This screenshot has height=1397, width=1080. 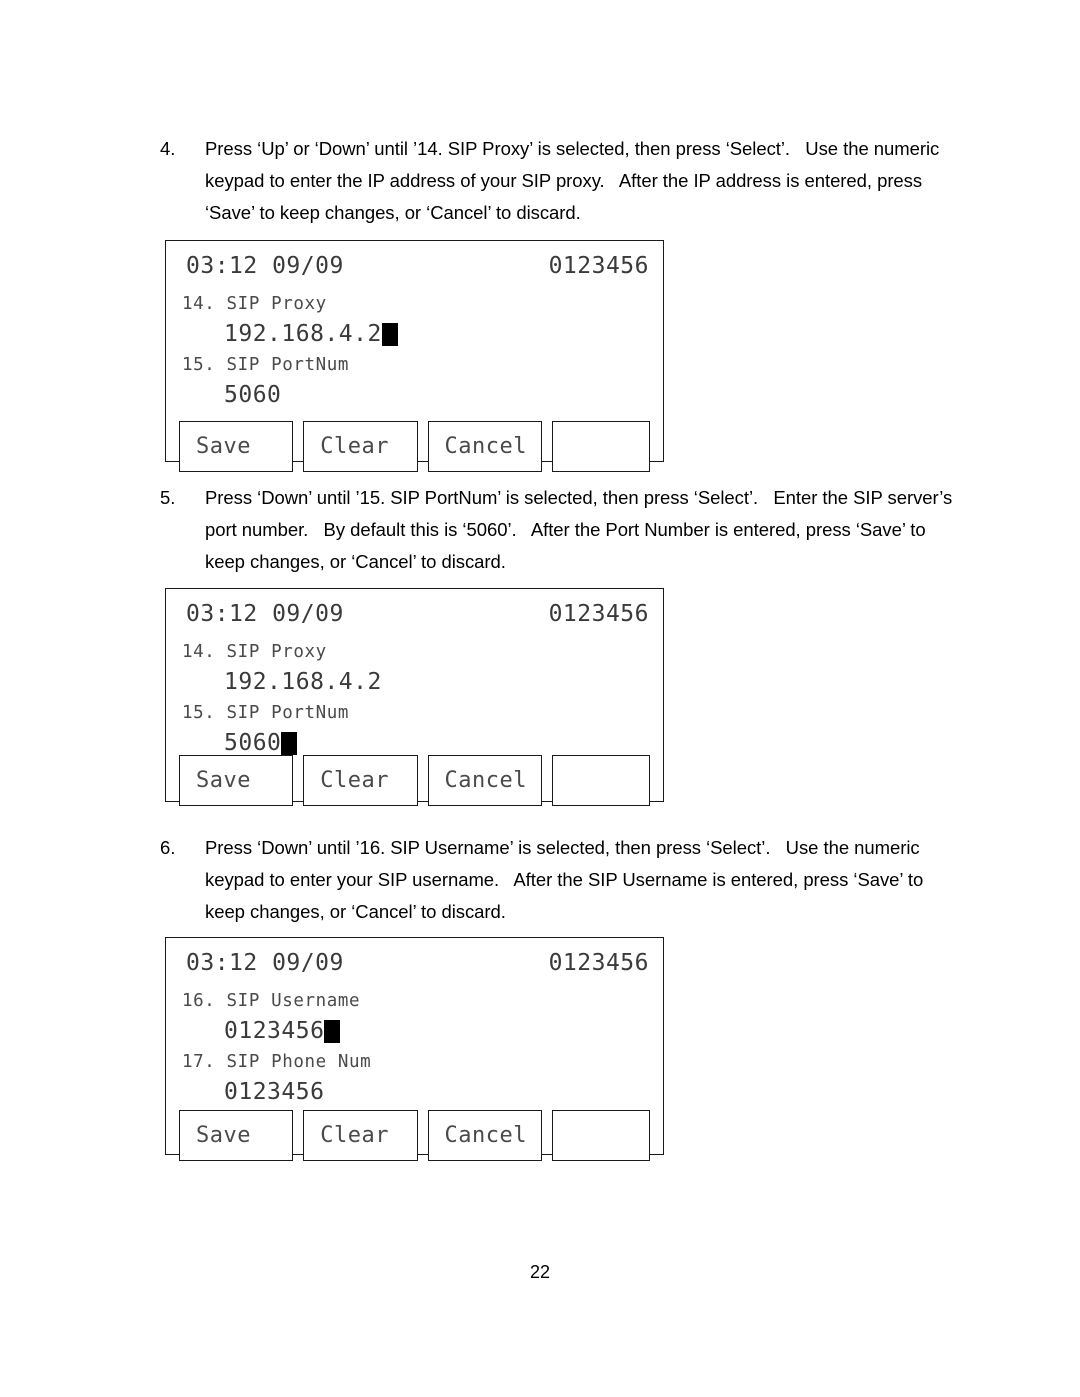 I want to click on menu-item-label: 16. SIP Username, so click(x=414, y=1001).